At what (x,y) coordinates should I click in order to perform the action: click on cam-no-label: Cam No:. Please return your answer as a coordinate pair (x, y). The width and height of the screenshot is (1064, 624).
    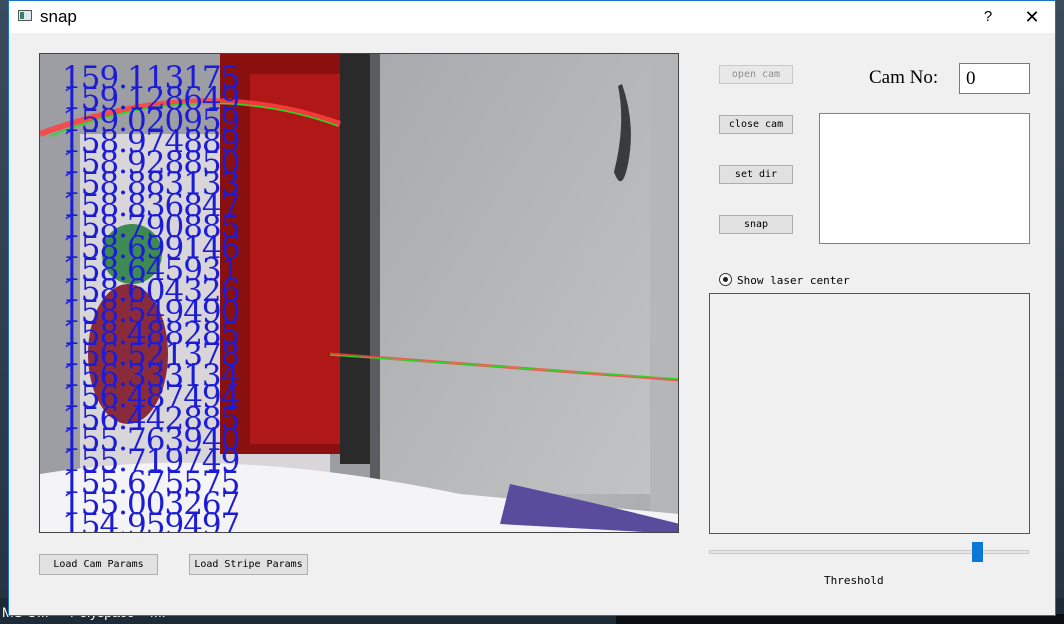
    Looking at the image, I should click on (904, 77).